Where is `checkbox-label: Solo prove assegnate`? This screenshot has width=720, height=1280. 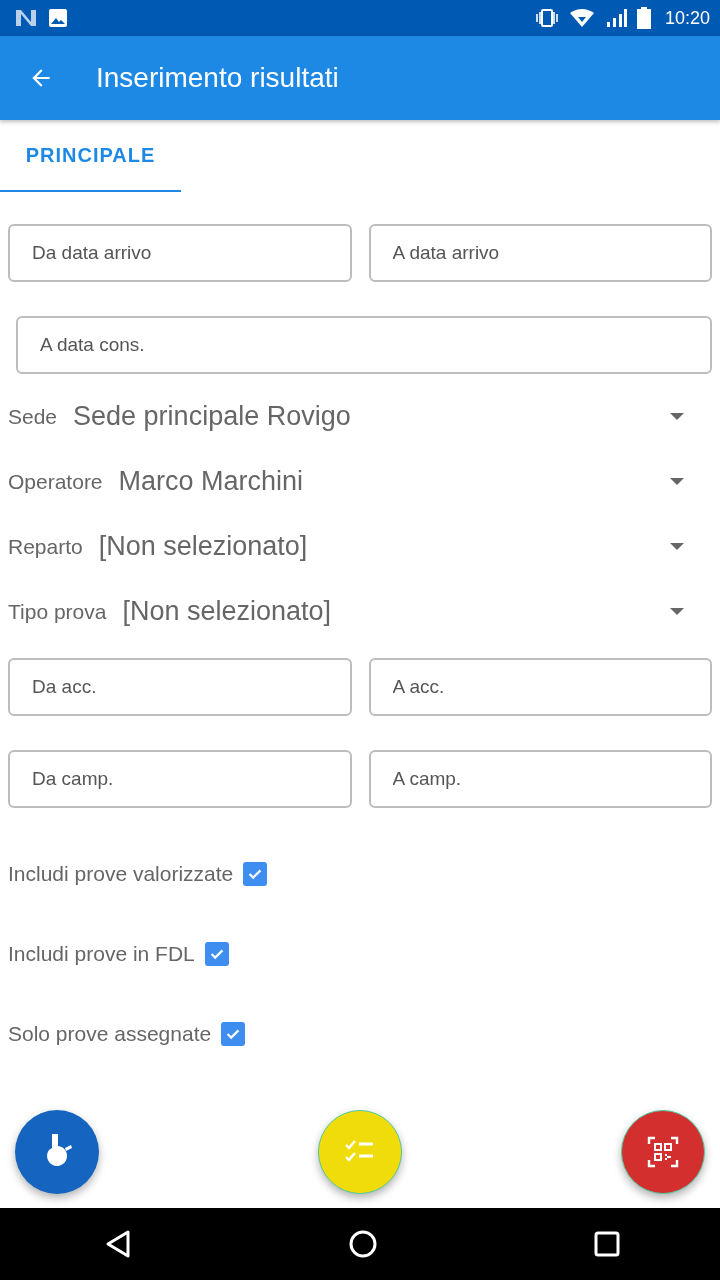
checkbox-label: Solo prove assegnate is located at coordinates (110, 1034).